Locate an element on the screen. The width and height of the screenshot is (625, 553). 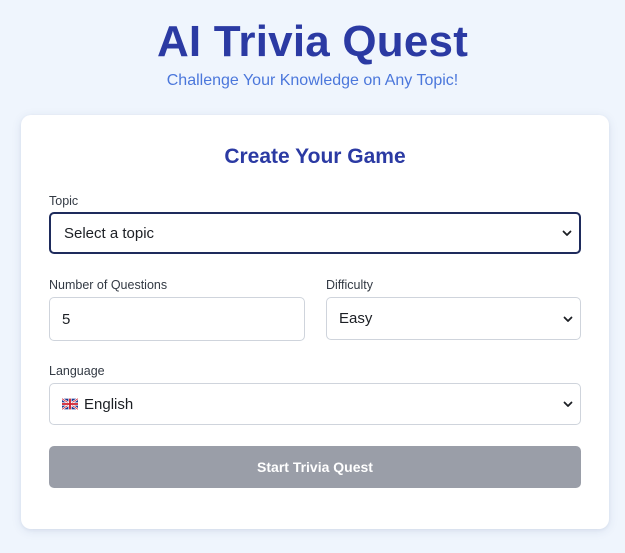
difficulty-select: Easy is located at coordinates (453, 318).